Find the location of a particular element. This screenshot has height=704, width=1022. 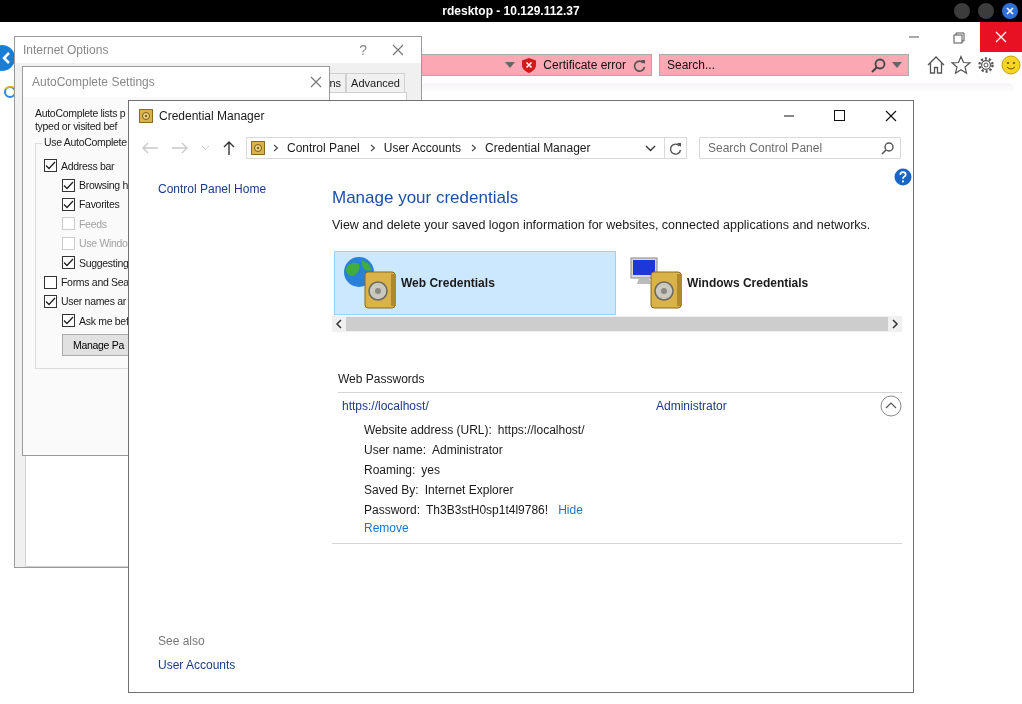

checkbox-label: Browsing h is located at coordinates (103, 185).